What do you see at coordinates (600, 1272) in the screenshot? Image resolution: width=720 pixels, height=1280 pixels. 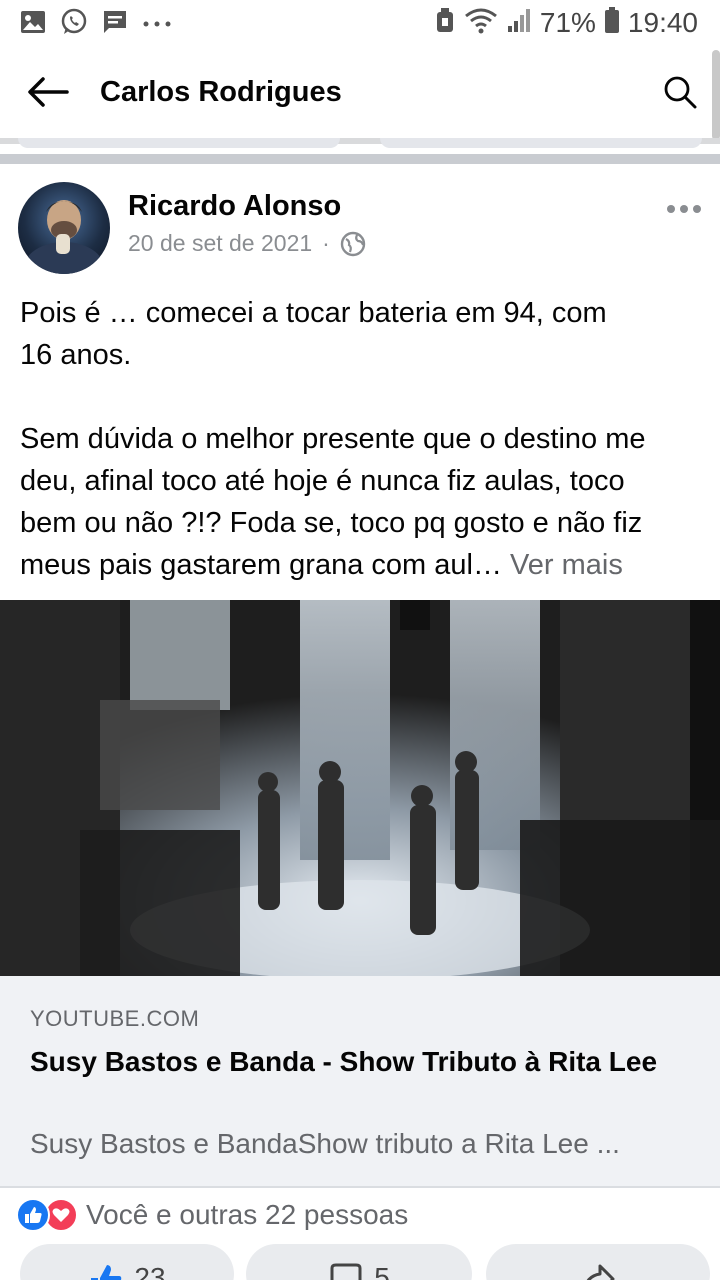 I see `share-icon` at bounding box center [600, 1272].